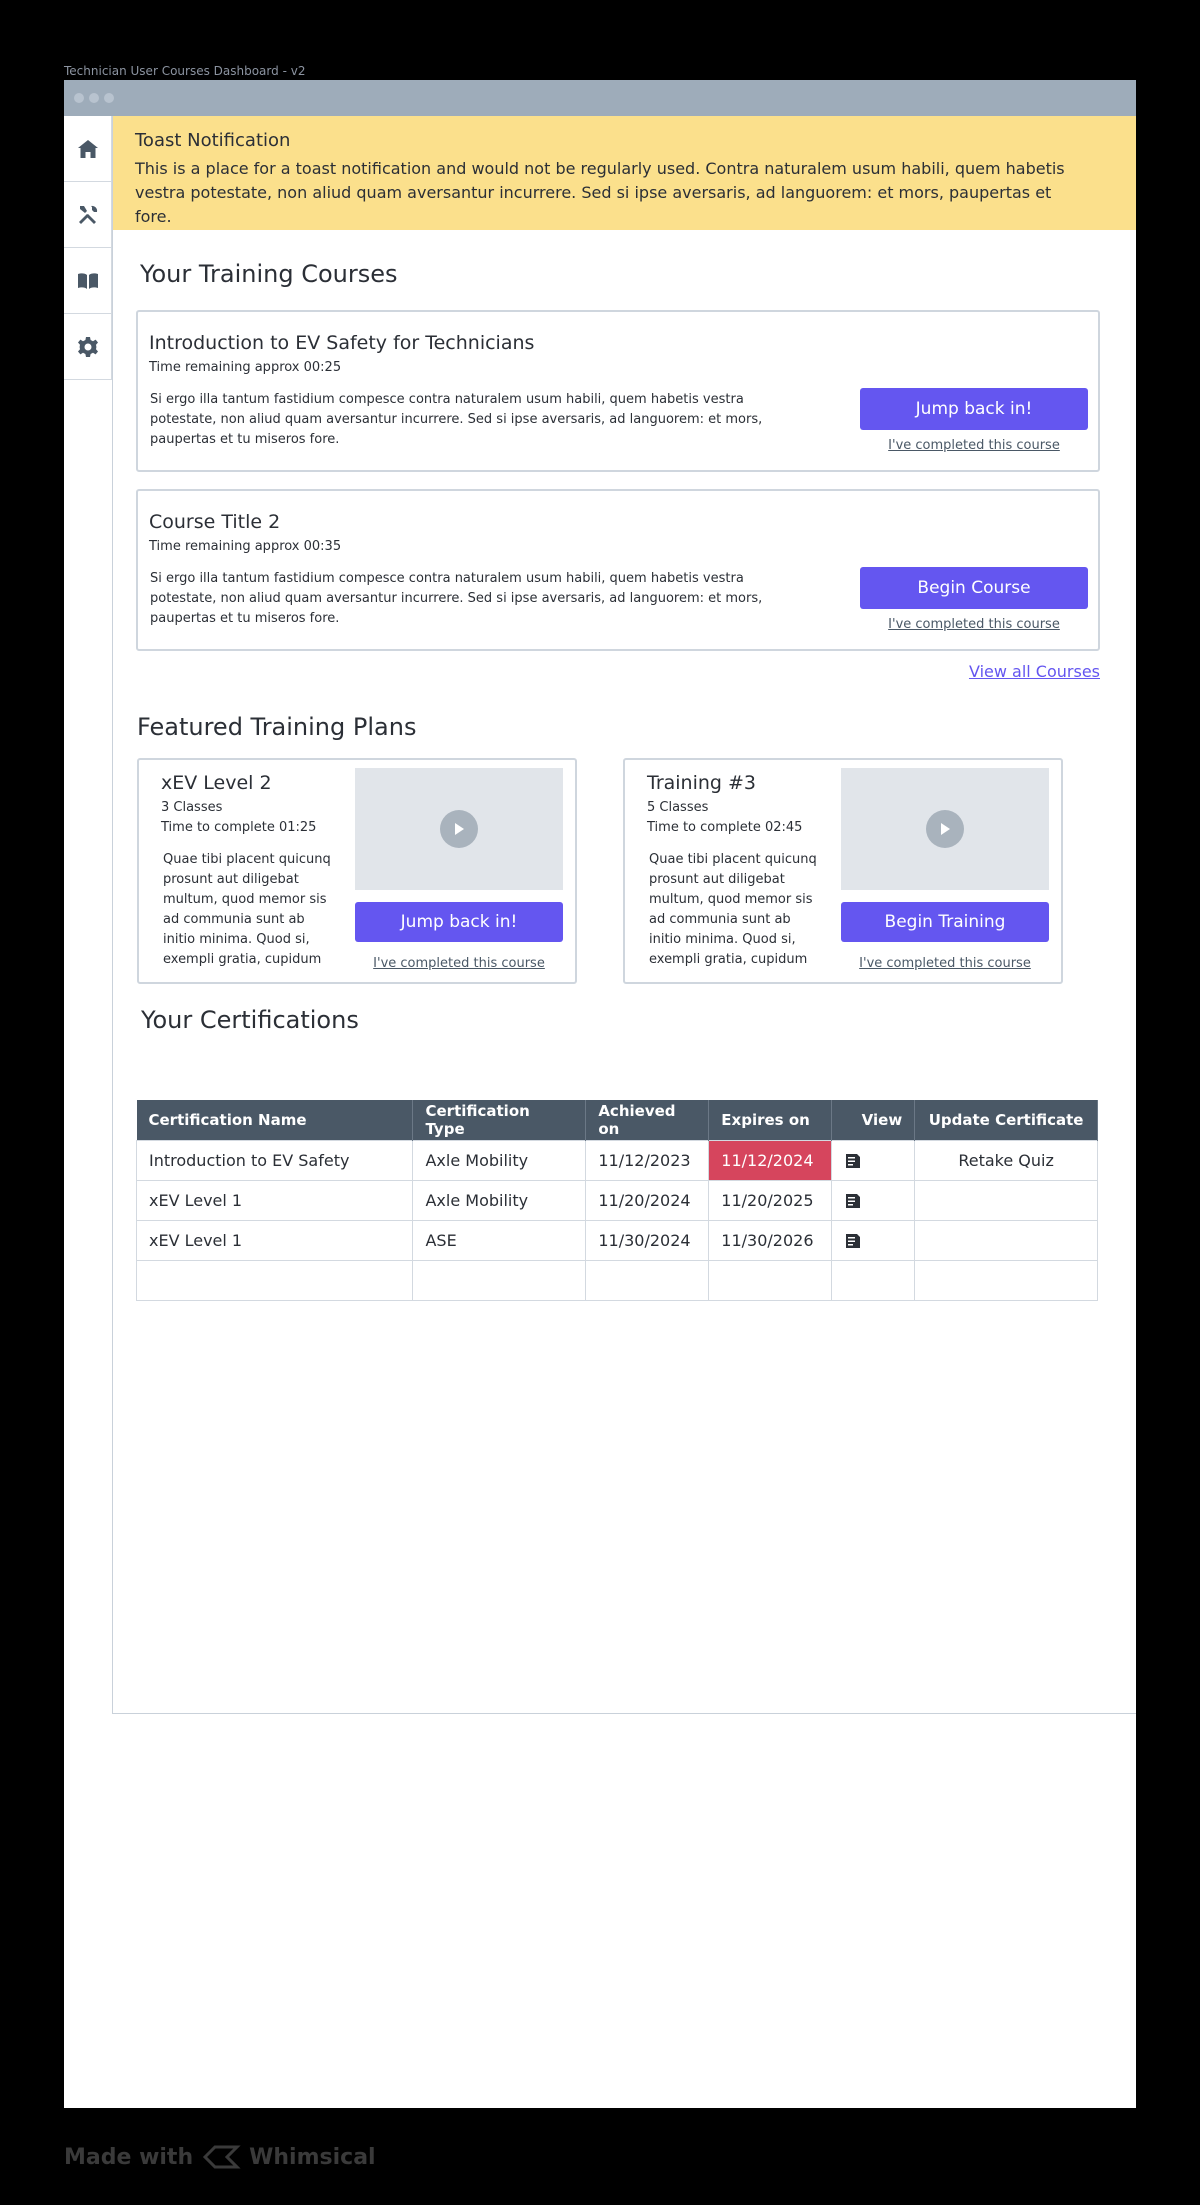 The width and height of the screenshot is (1200, 2205). What do you see at coordinates (245, 367) in the screenshot?
I see `course-time-remaining: Time remaining approx 00:25` at bounding box center [245, 367].